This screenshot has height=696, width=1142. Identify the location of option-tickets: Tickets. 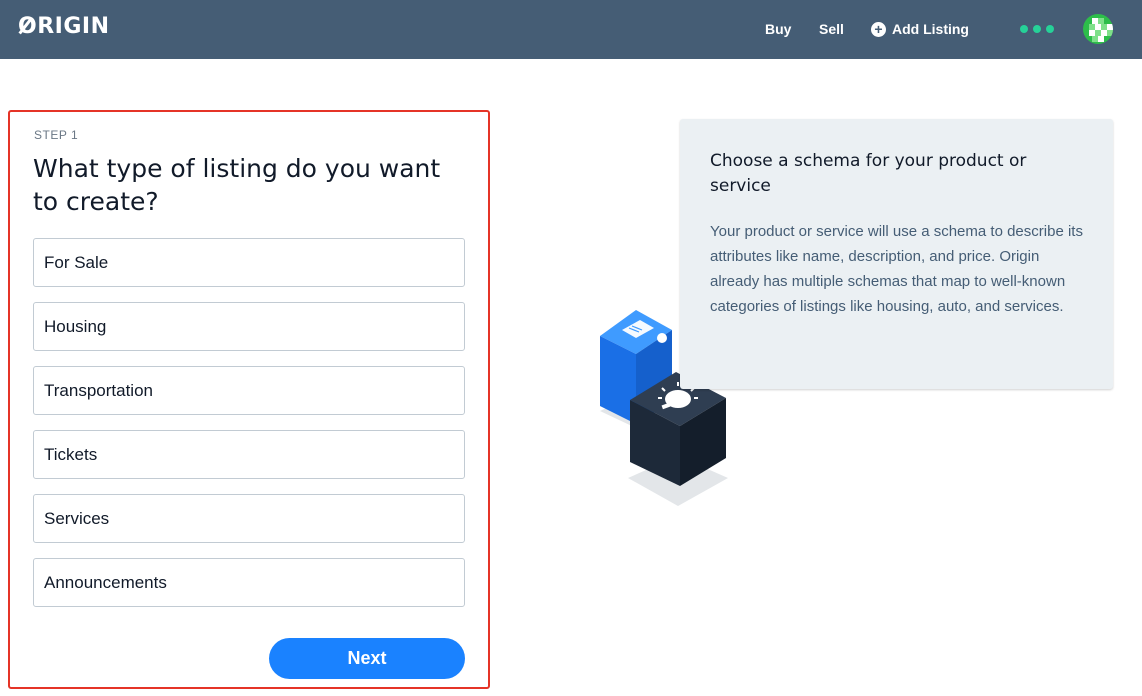
(249, 454).